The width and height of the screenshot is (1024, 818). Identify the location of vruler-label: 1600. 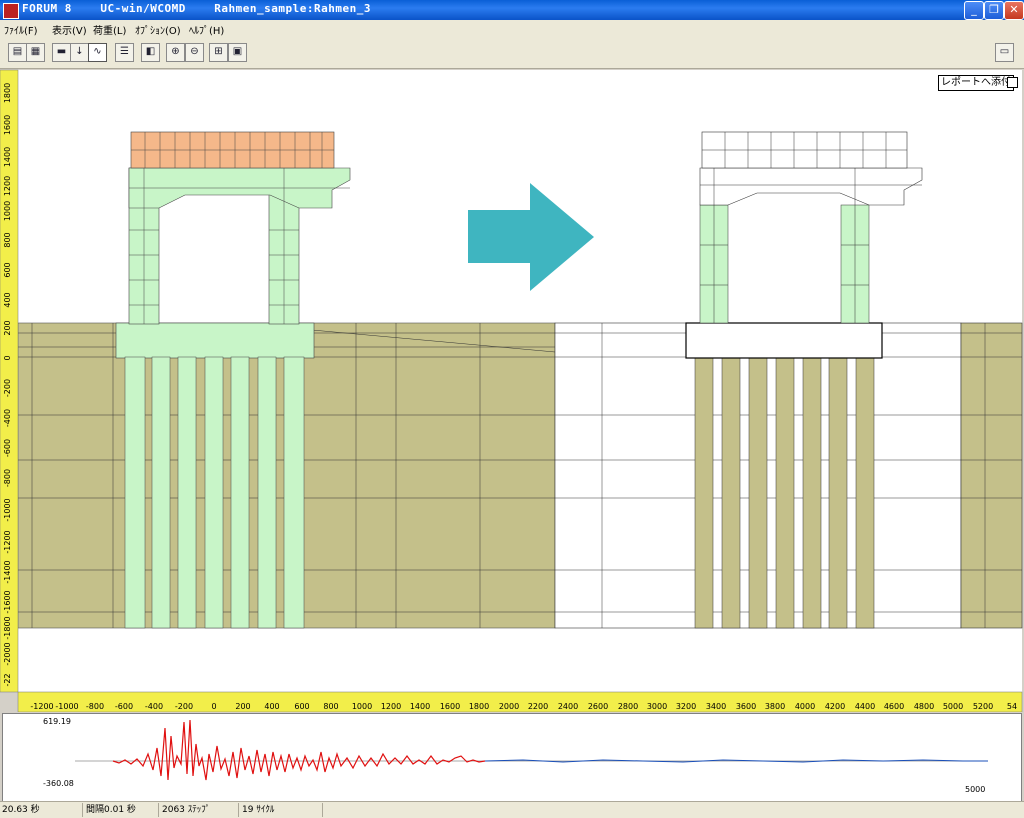
(7, 125).